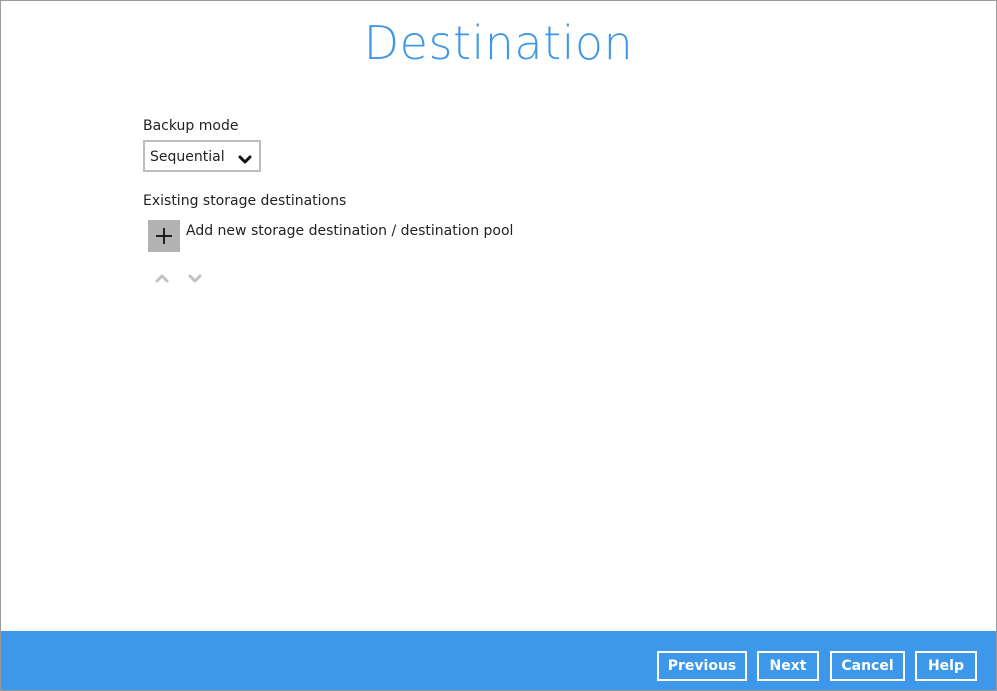 The image size is (997, 691). What do you see at coordinates (498, 660) in the screenshot?
I see `wizard-footer: Previous Next Cancel Help` at bounding box center [498, 660].